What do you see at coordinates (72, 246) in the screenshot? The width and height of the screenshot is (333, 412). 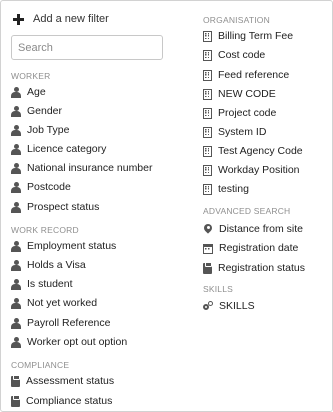 I see `filter-item-label: Employment status` at bounding box center [72, 246].